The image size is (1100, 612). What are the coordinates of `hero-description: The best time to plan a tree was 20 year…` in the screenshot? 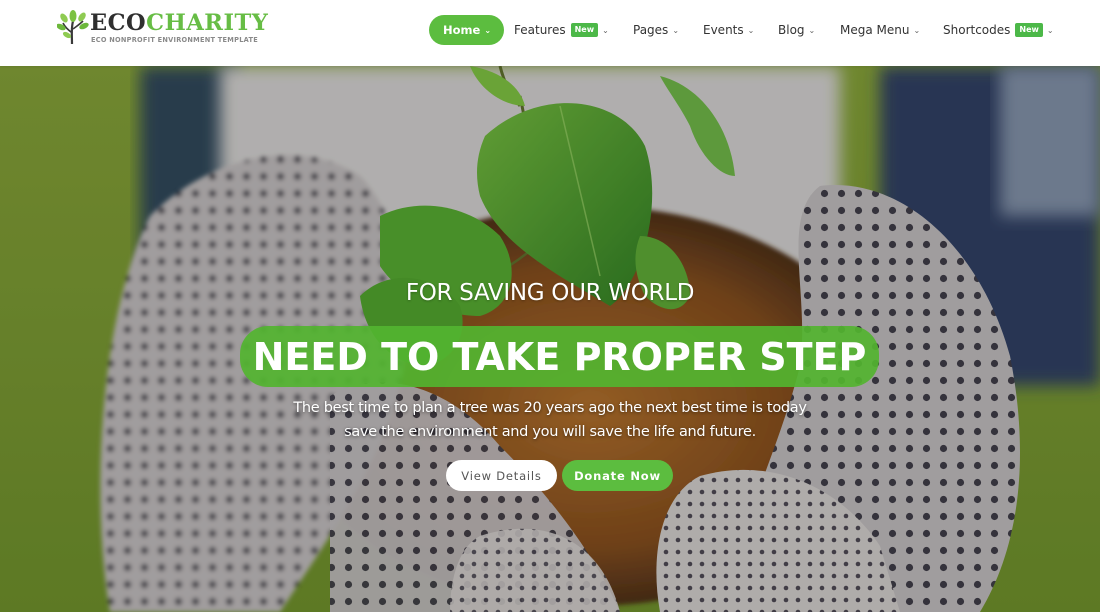 It's located at (550, 420).